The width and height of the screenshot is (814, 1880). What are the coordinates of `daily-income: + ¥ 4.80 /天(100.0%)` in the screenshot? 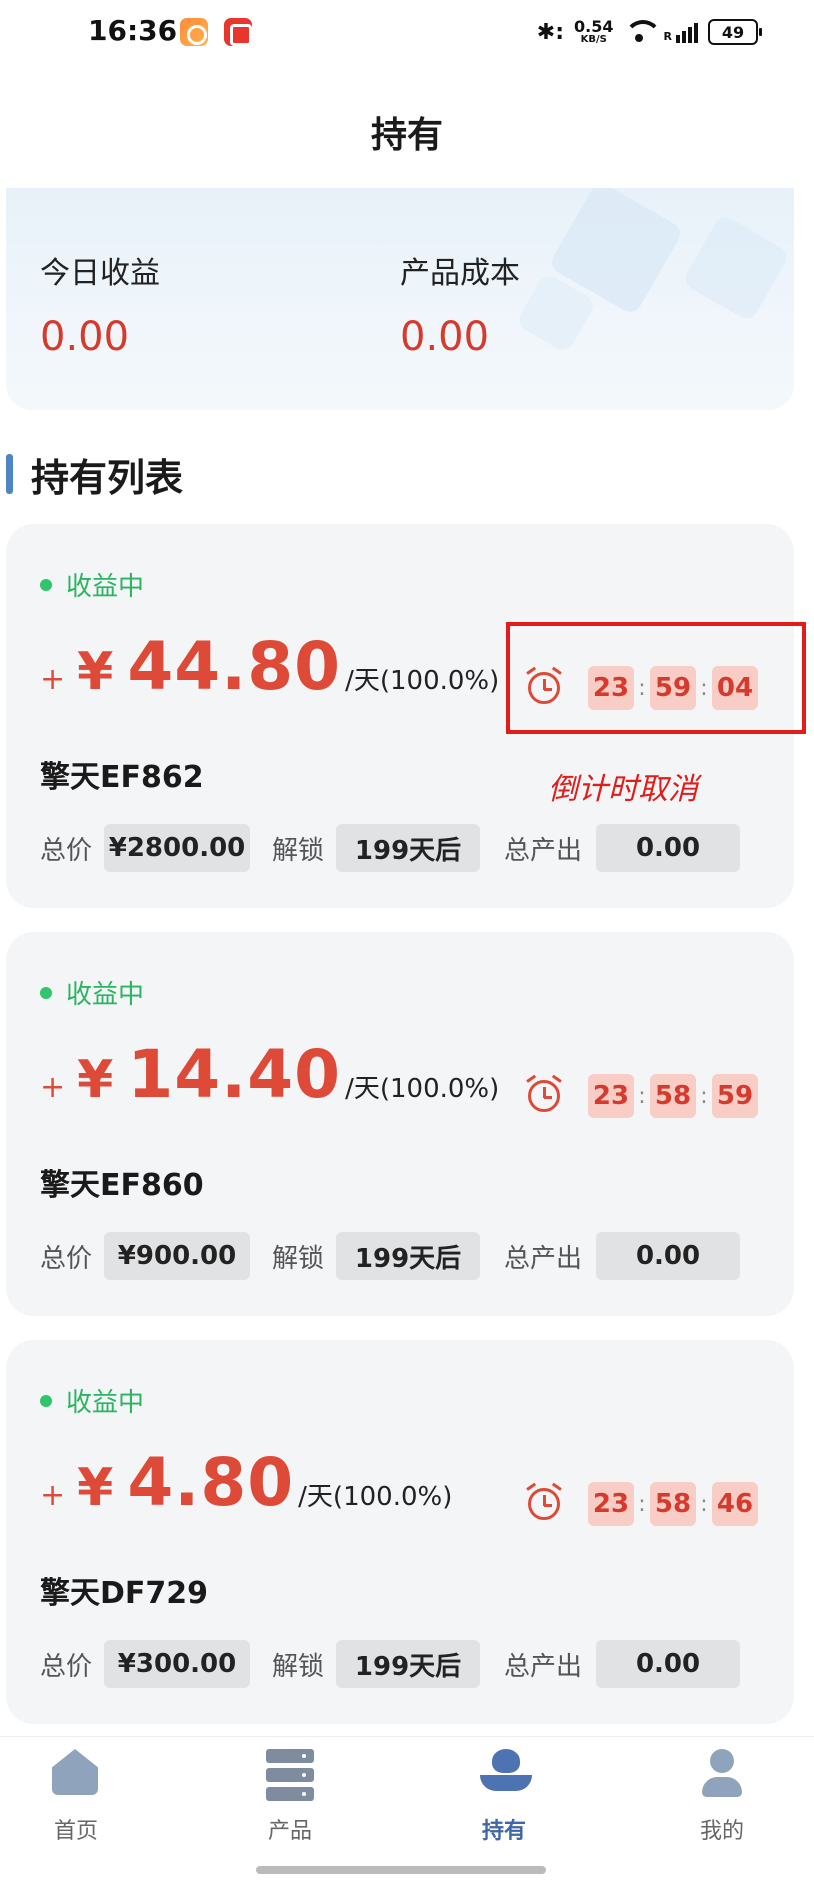 It's located at (246, 1482).